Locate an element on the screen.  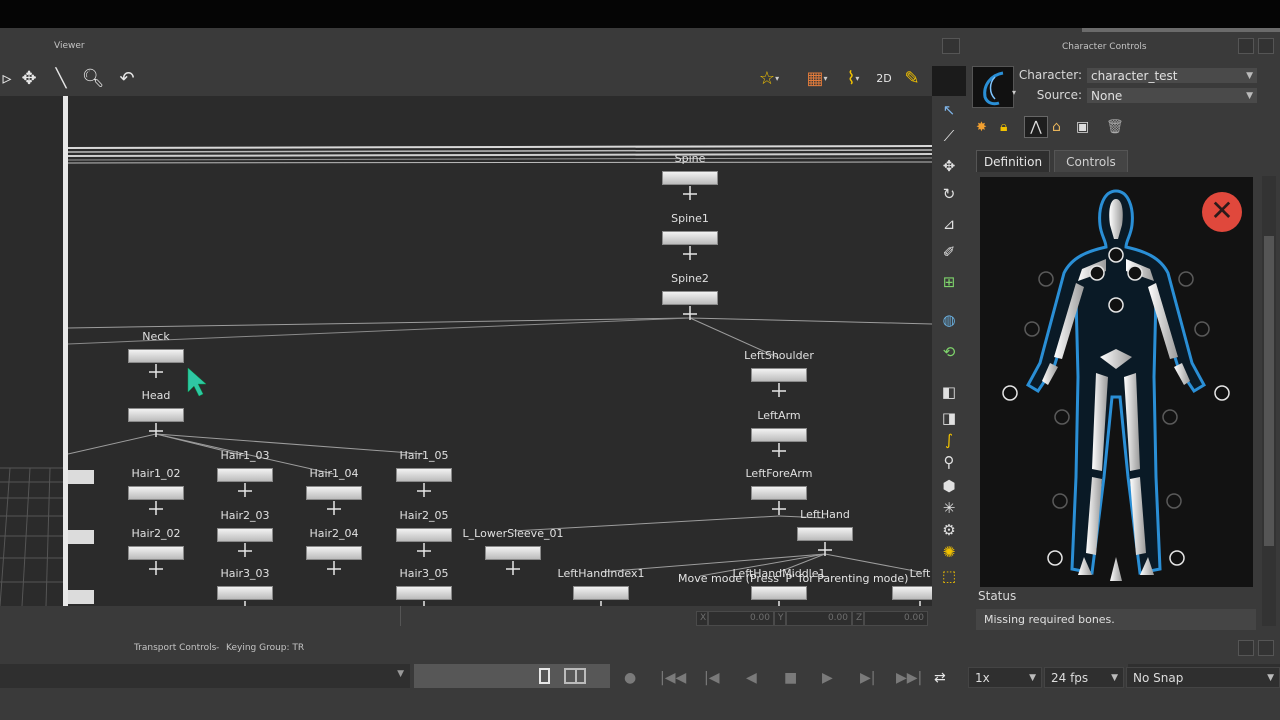
close-icon: ✕ is located at coordinates (1222, 212).